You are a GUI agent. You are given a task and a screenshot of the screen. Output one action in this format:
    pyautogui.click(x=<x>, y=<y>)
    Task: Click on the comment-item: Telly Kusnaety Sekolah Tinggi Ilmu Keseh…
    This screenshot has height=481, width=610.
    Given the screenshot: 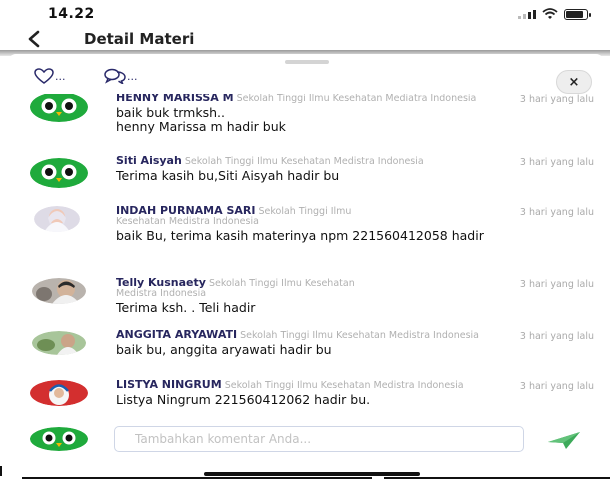 What is the action you would take?
    pyautogui.click(x=306, y=299)
    